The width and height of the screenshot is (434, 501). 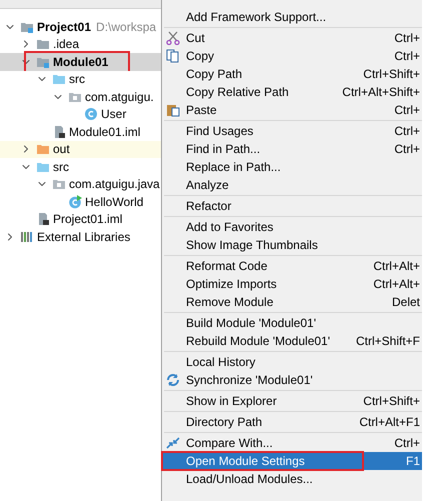 I want to click on menu-item-label: Copy, so click(x=201, y=56).